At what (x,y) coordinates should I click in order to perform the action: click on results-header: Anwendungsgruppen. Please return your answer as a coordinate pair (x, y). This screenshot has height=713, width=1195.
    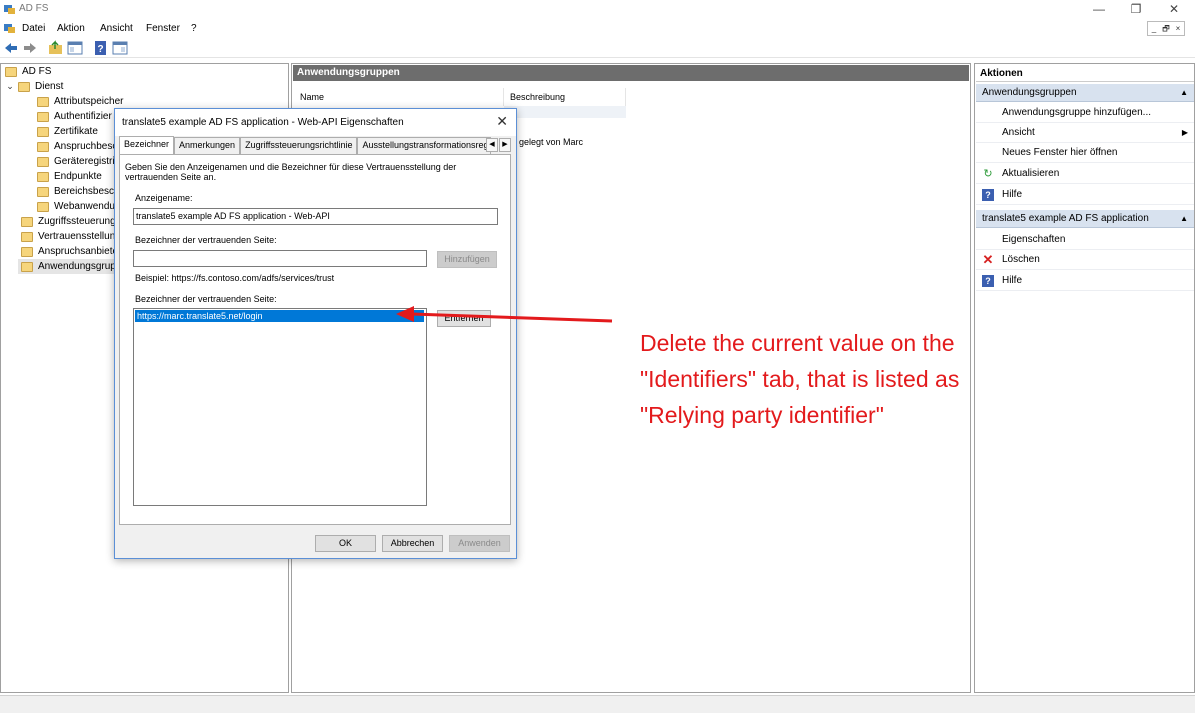
    Looking at the image, I should click on (631, 73).